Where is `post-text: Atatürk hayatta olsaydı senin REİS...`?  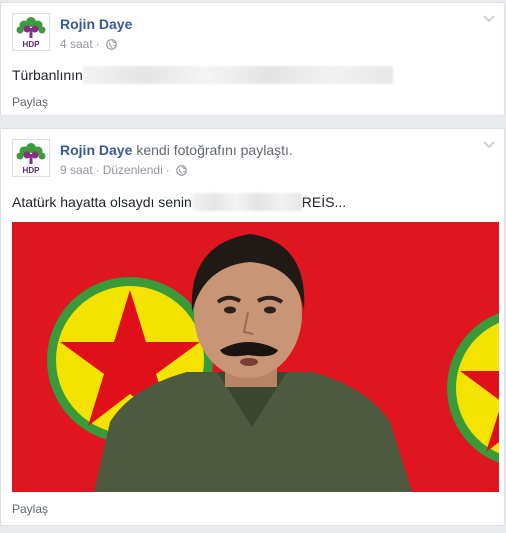 post-text: Atatürk hayatta olsaydı senin REİS... is located at coordinates (179, 202).